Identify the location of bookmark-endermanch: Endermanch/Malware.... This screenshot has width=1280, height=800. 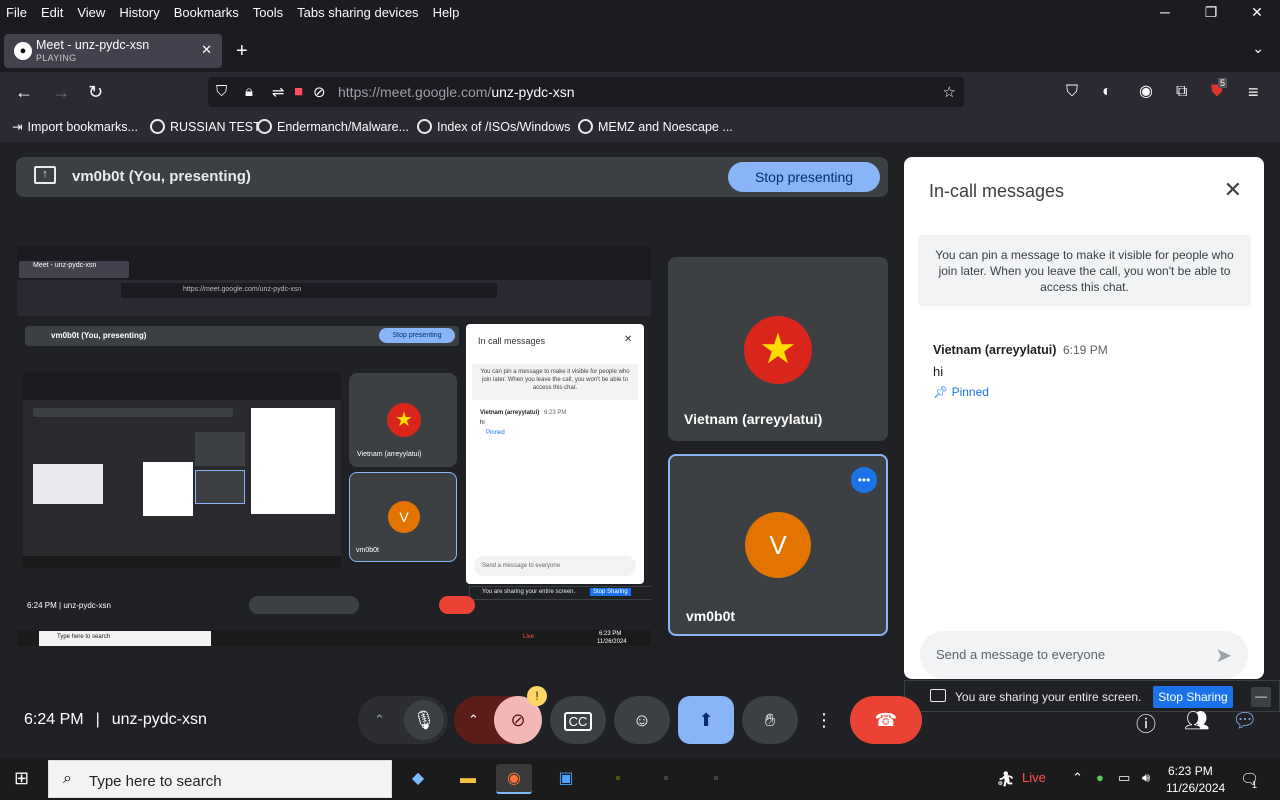
(333, 126).